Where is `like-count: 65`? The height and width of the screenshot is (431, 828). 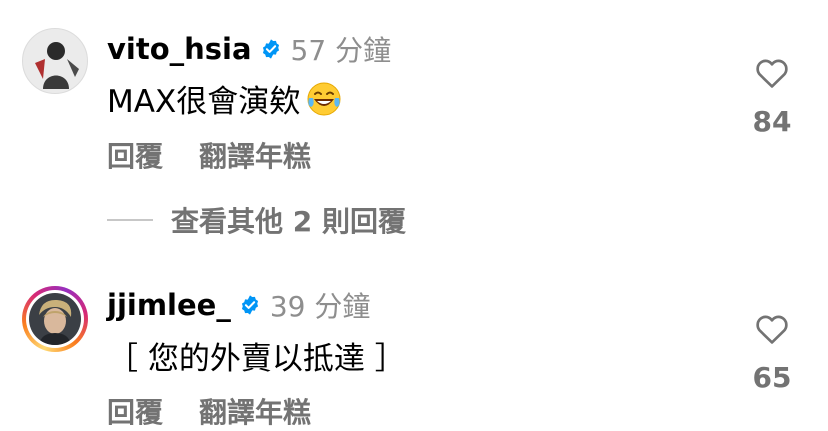
like-count: 65 is located at coordinates (772, 377).